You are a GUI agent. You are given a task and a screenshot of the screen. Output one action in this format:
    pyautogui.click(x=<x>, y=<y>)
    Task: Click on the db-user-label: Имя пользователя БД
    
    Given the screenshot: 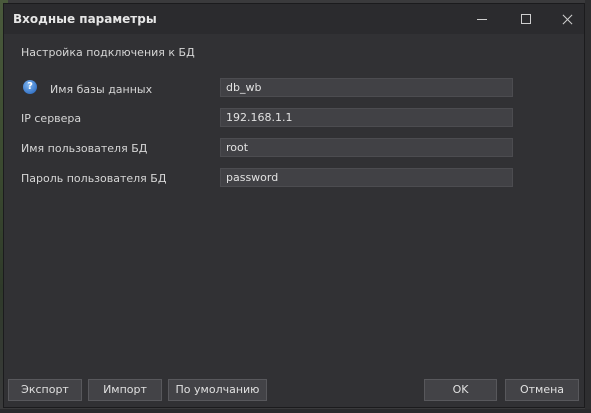 What is the action you would take?
    pyautogui.click(x=84, y=148)
    